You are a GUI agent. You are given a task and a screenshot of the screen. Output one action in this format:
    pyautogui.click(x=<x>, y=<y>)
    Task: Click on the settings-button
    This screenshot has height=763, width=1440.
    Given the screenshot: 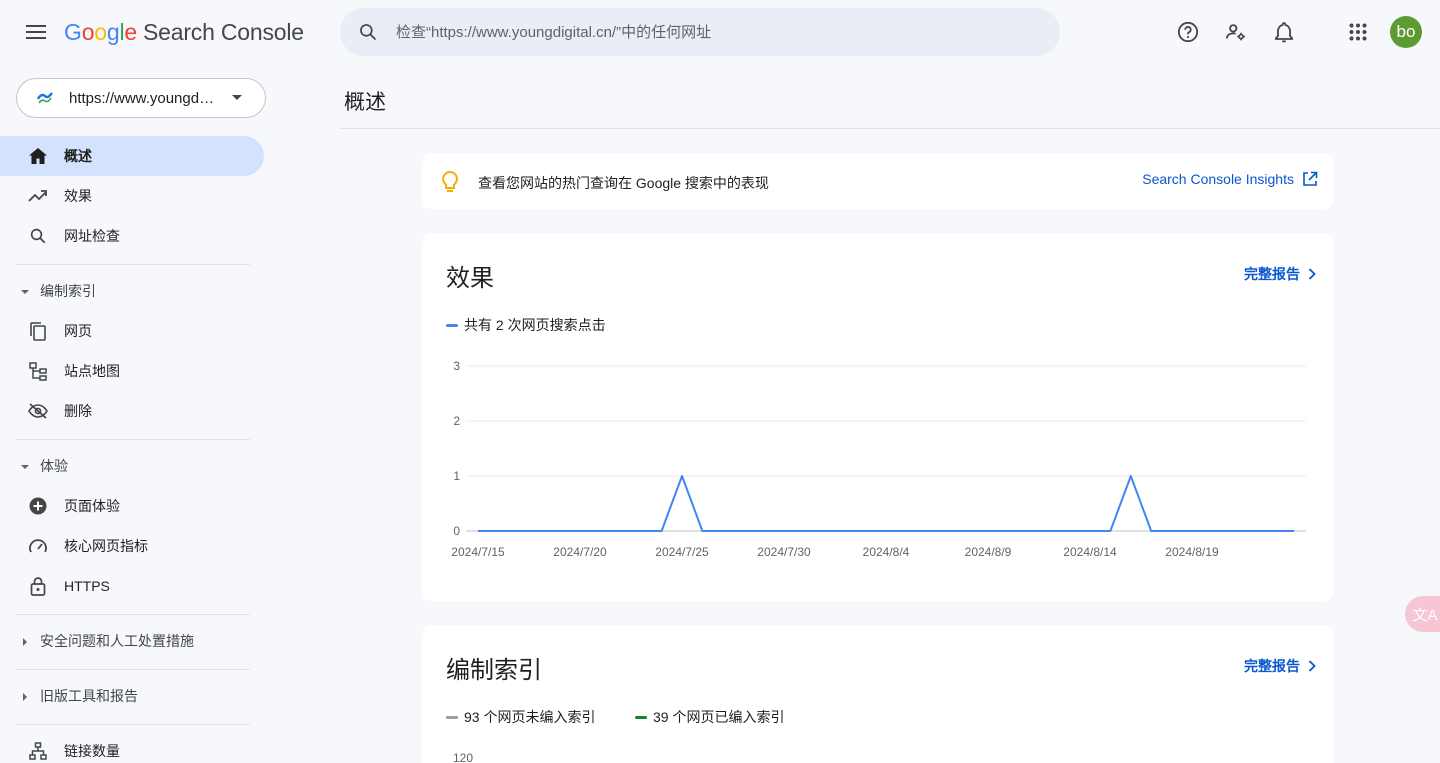 What is the action you would take?
    pyautogui.click(x=1236, y=32)
    